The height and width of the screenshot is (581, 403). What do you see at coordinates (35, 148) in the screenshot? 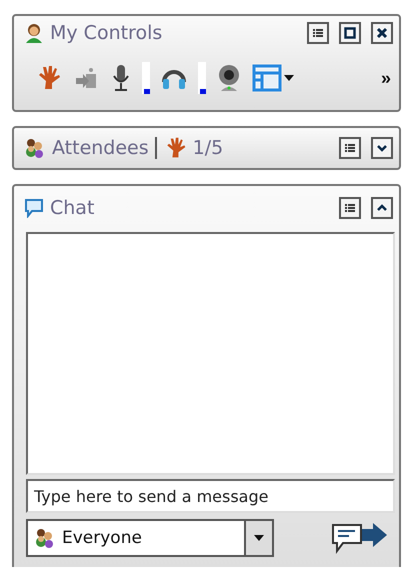
I see `attendees-icon` at bounding box center [35, 148].